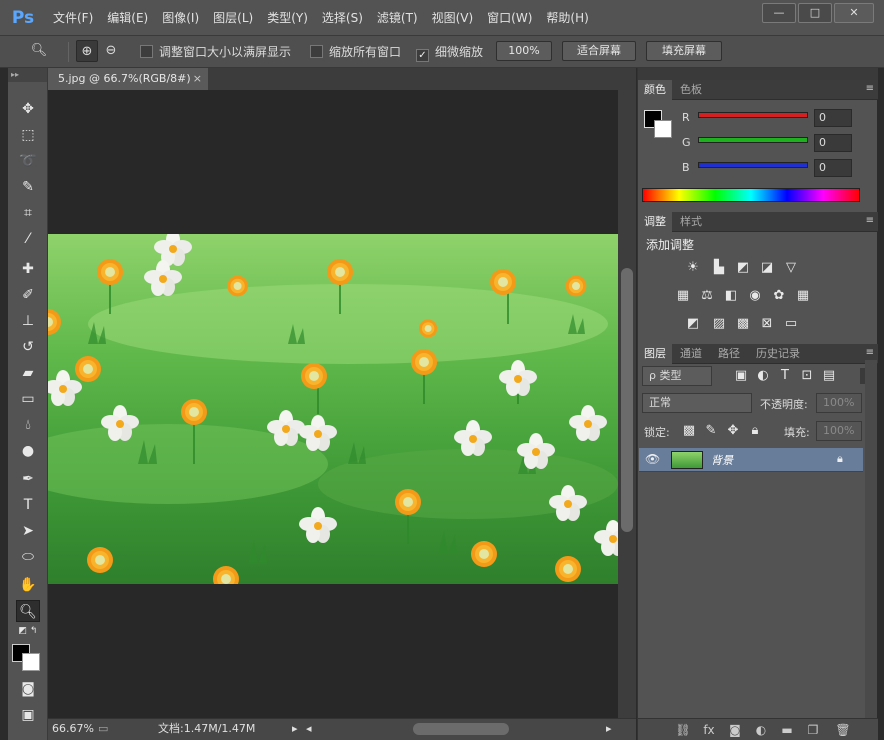  What do you see at coordinates (567, 18) in the screenshot?
I see `menu-help: 帮助(H)` at bounding box center [567, 18].